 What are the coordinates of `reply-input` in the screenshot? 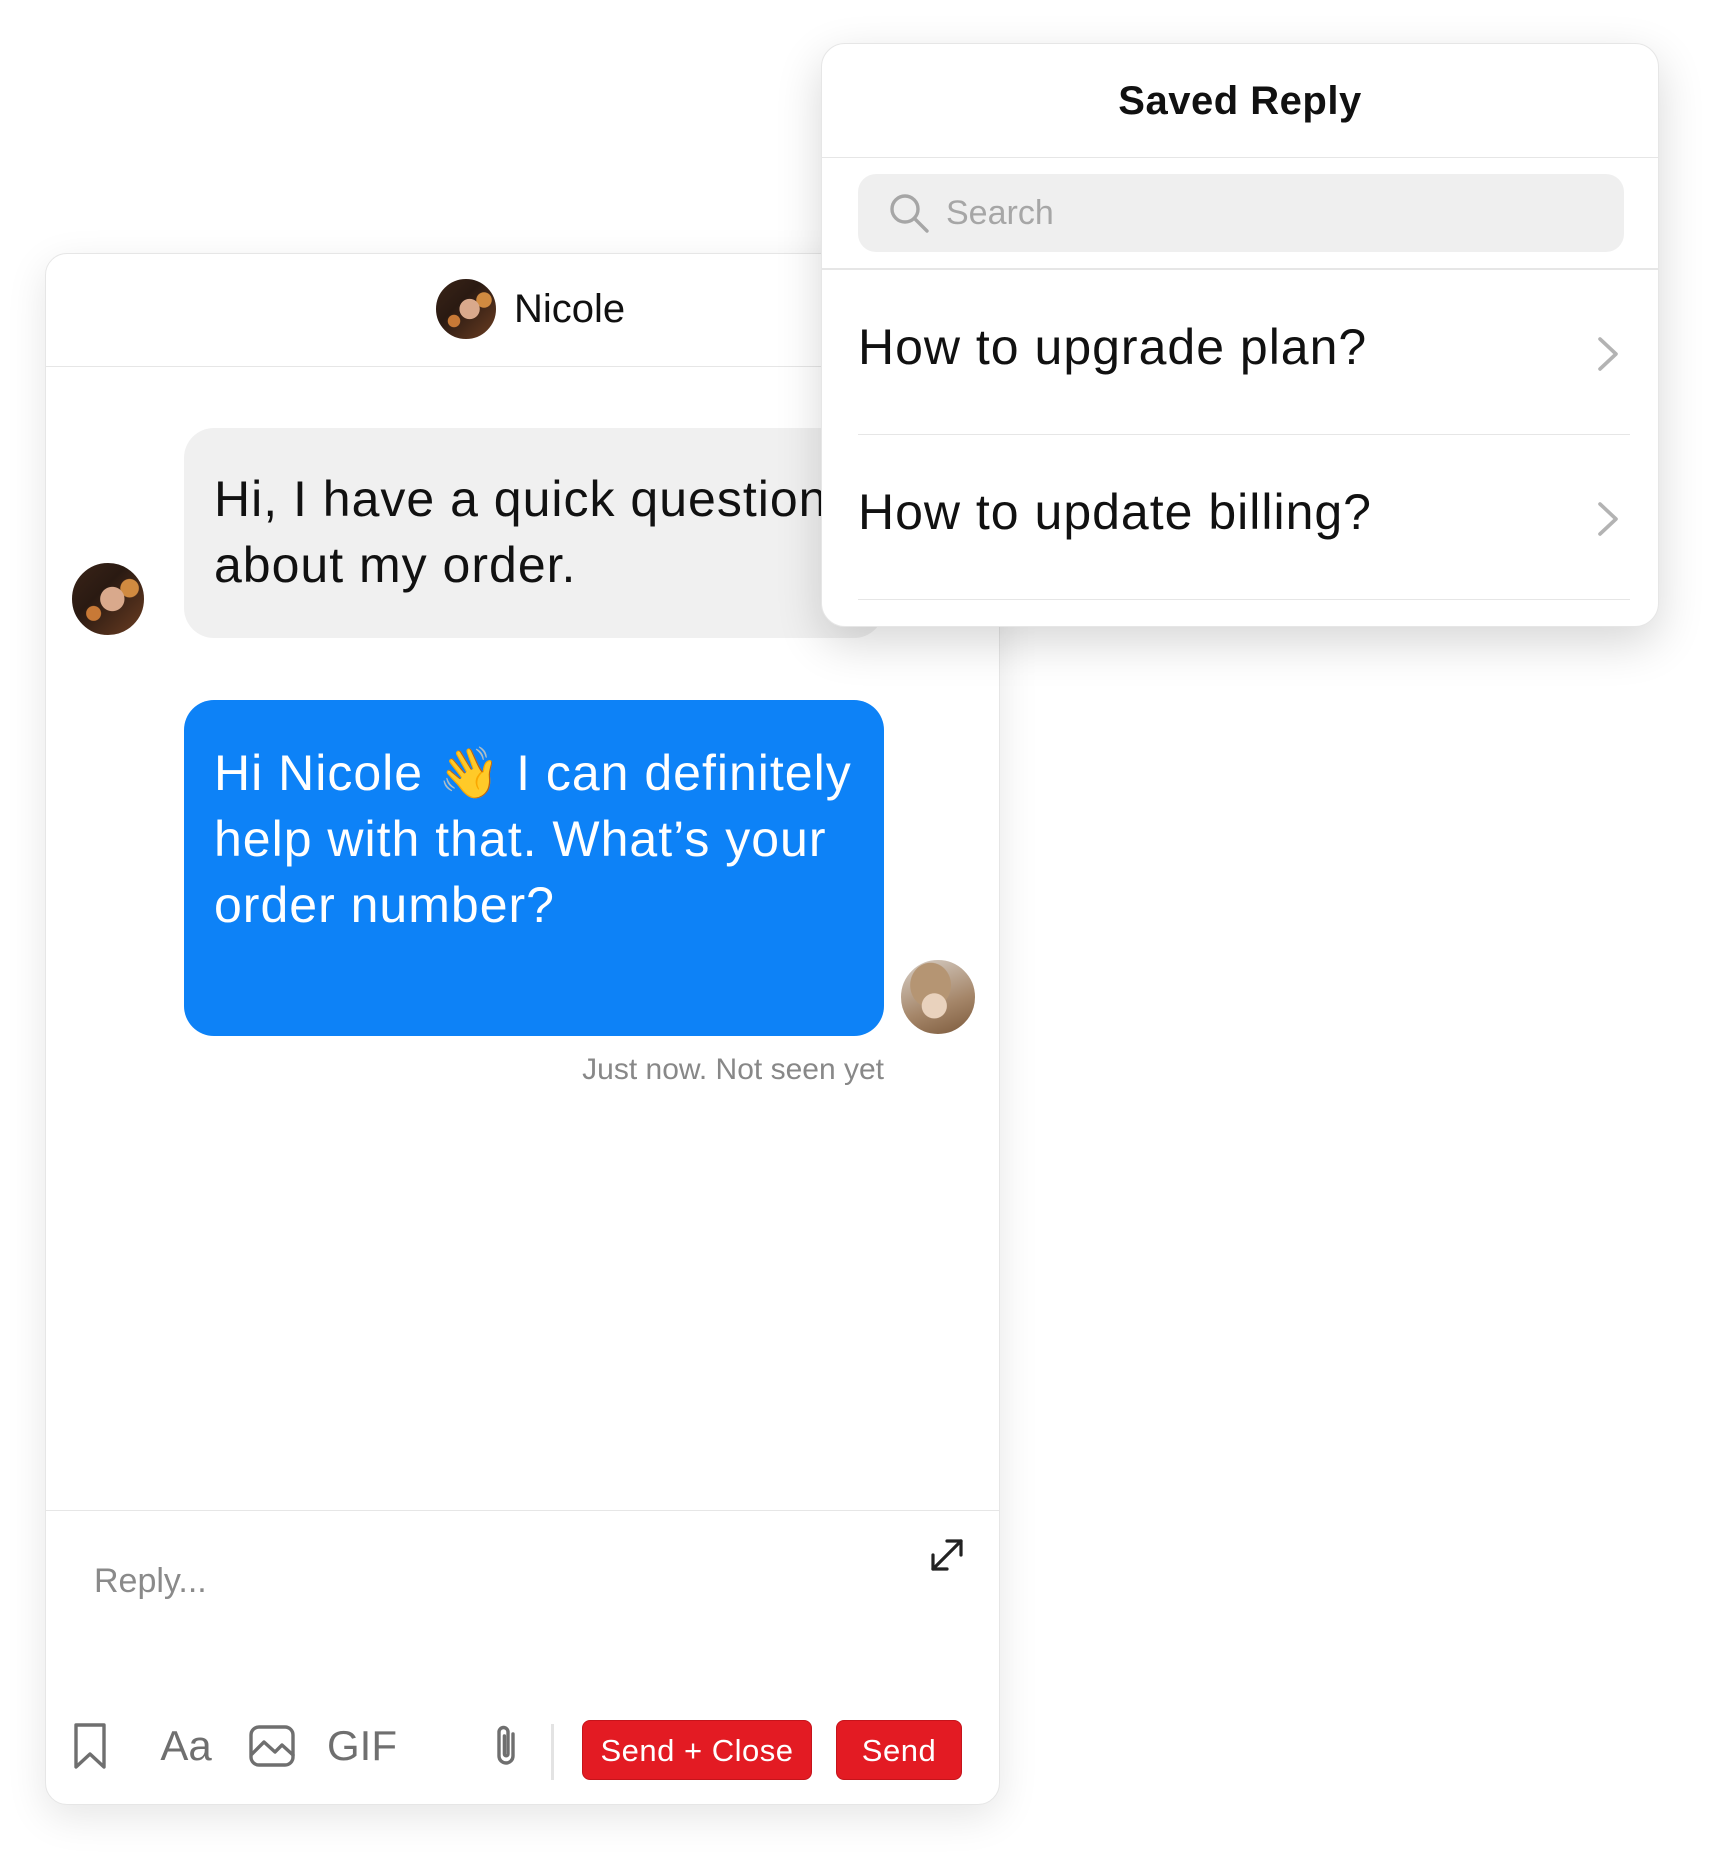 It's located at (474, 1581).